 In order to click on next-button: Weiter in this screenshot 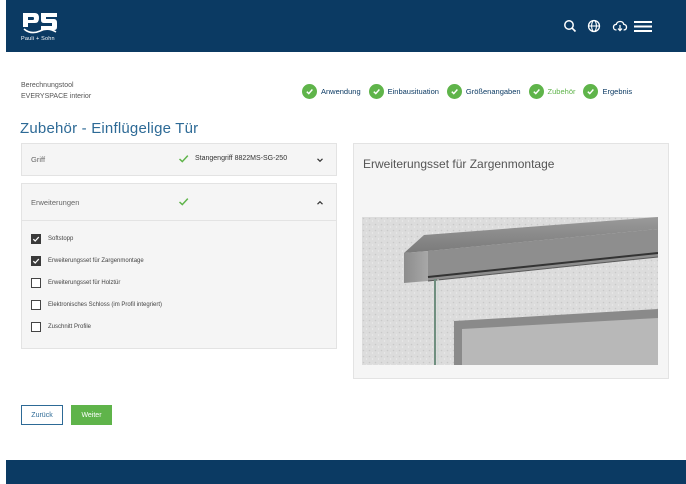, I will do `click(91, 415)`.